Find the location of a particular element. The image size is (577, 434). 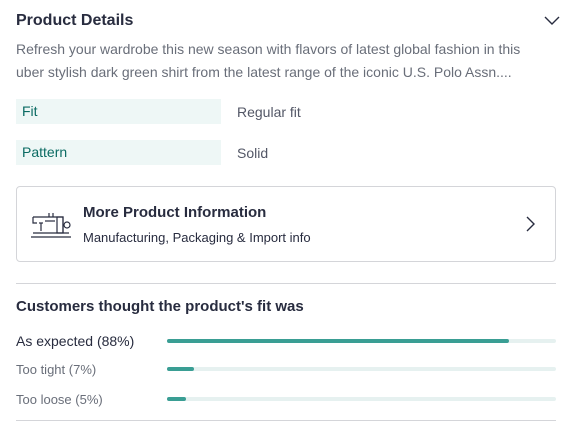

chevron-down-icon is located at coordinates (552, 21).